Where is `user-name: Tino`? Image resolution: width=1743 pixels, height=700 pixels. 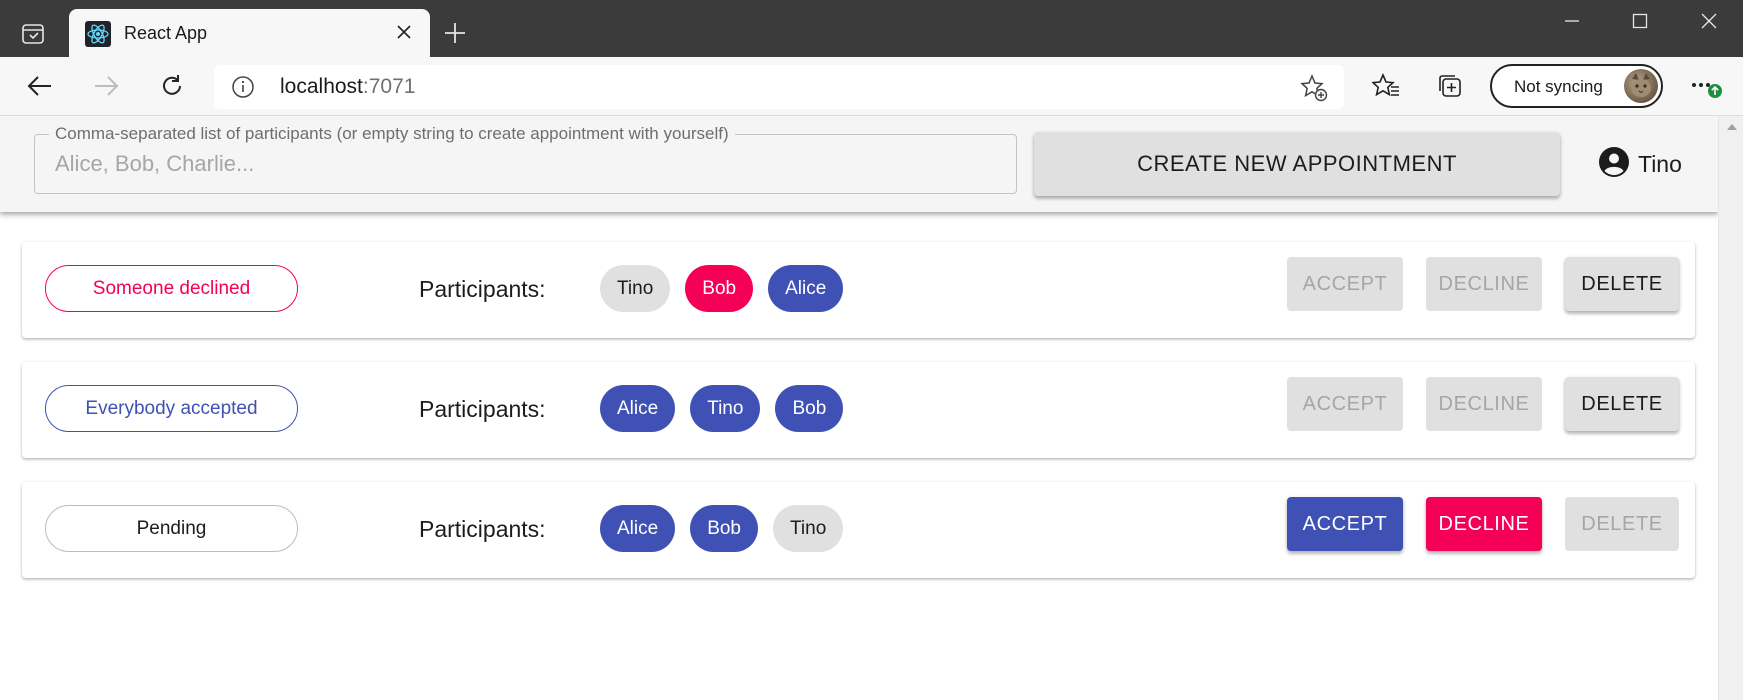 user-name: Tino is located at coordinates (1660, 163).